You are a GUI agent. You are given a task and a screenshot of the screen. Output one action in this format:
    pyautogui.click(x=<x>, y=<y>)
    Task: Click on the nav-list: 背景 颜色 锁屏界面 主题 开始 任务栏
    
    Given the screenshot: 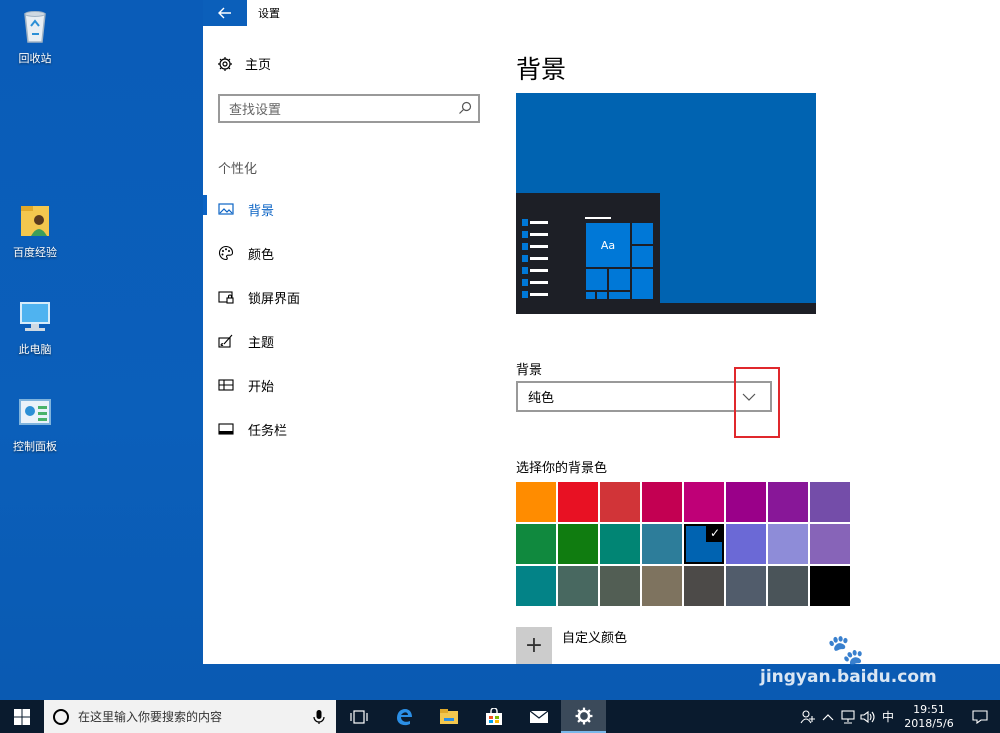 What is the action you would take?
    pyautogui.click(x=348, y=319)
    